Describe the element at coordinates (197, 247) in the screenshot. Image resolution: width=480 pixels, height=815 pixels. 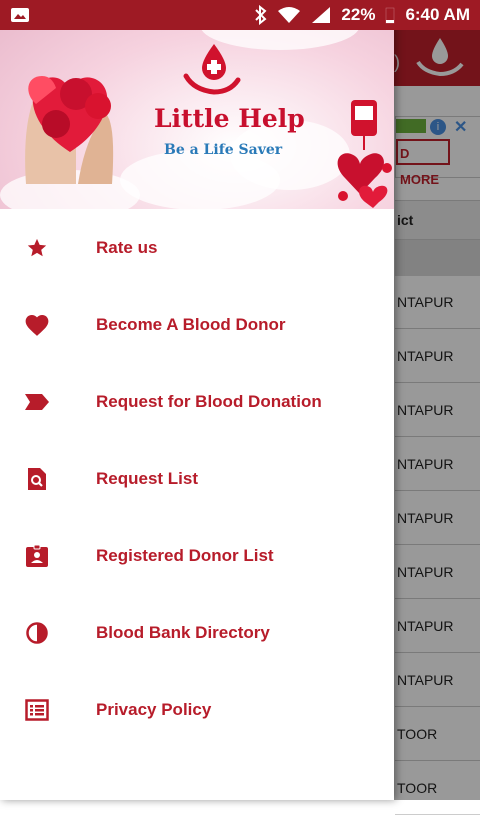
I see `menu-item-rate-us: Rate us` at that location.